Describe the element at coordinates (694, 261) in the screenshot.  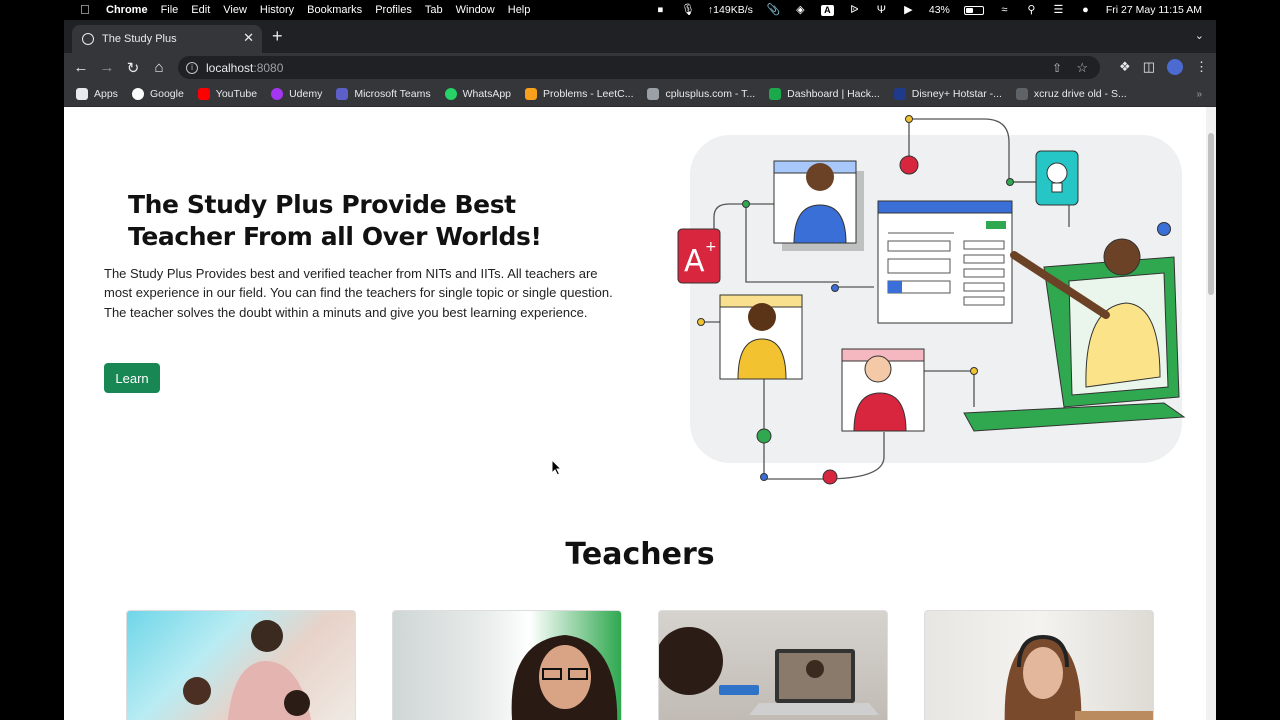
I see `grade-a-plus-icon: A` at that location.